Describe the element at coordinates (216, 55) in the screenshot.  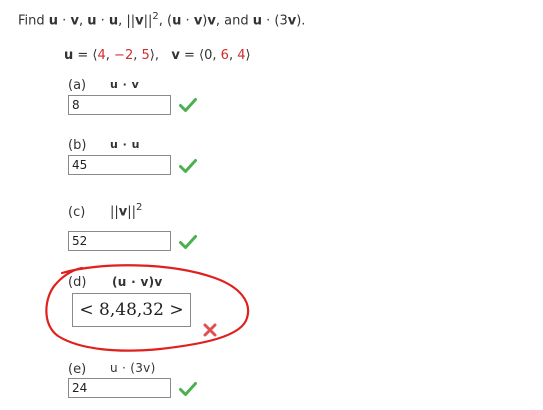
I see `given-v-c1: ,` at that location.